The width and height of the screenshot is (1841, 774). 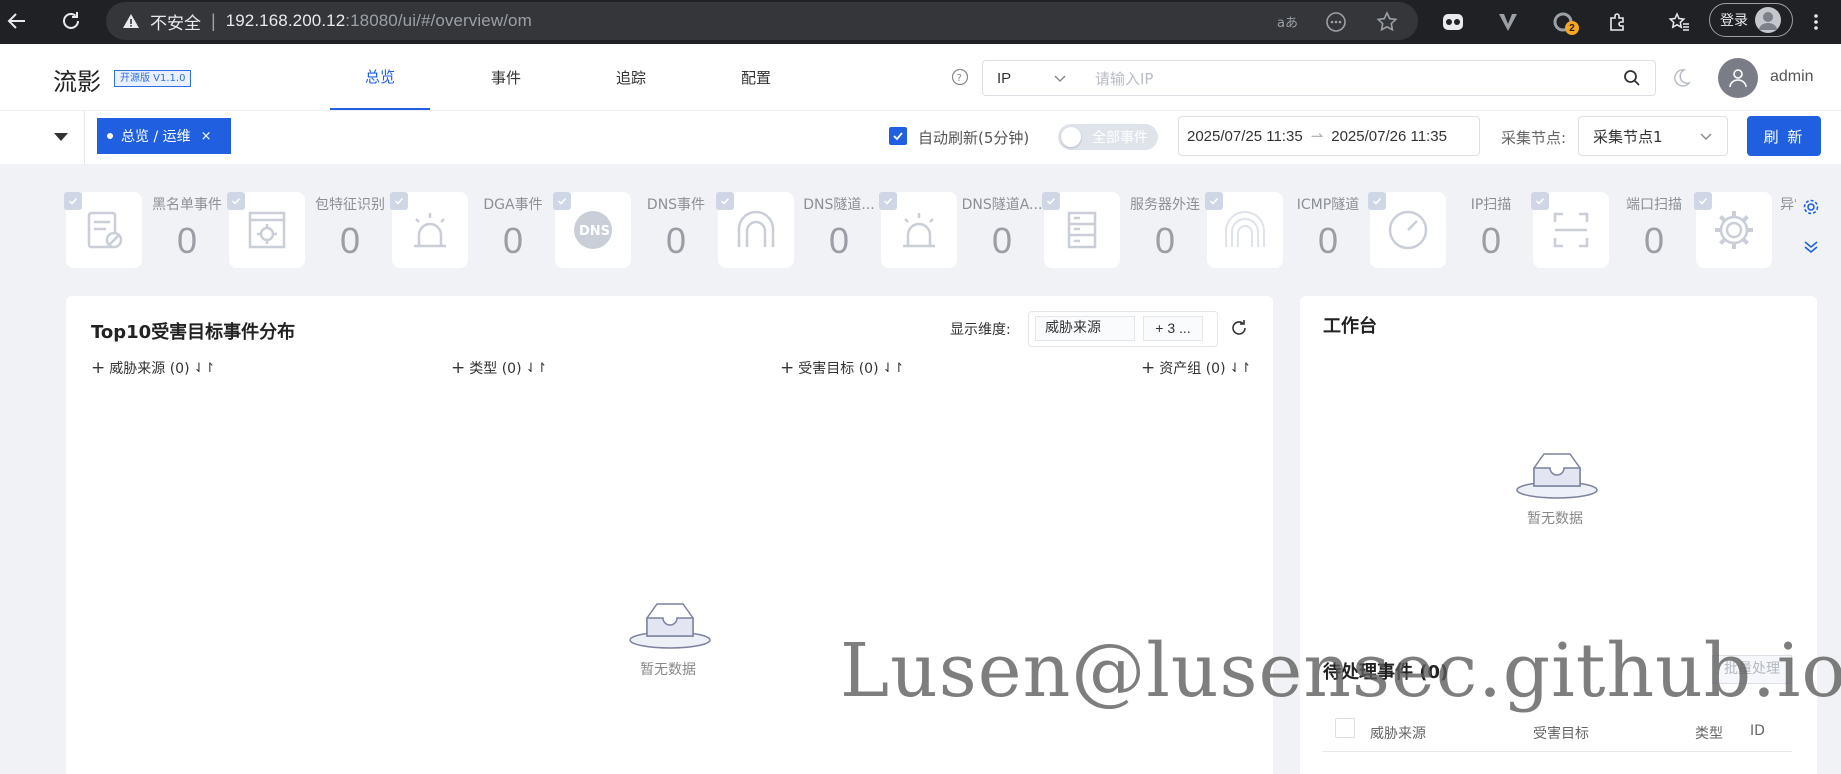 I want to click on browser-login-button: 登录, so click(x=1751, y=20).